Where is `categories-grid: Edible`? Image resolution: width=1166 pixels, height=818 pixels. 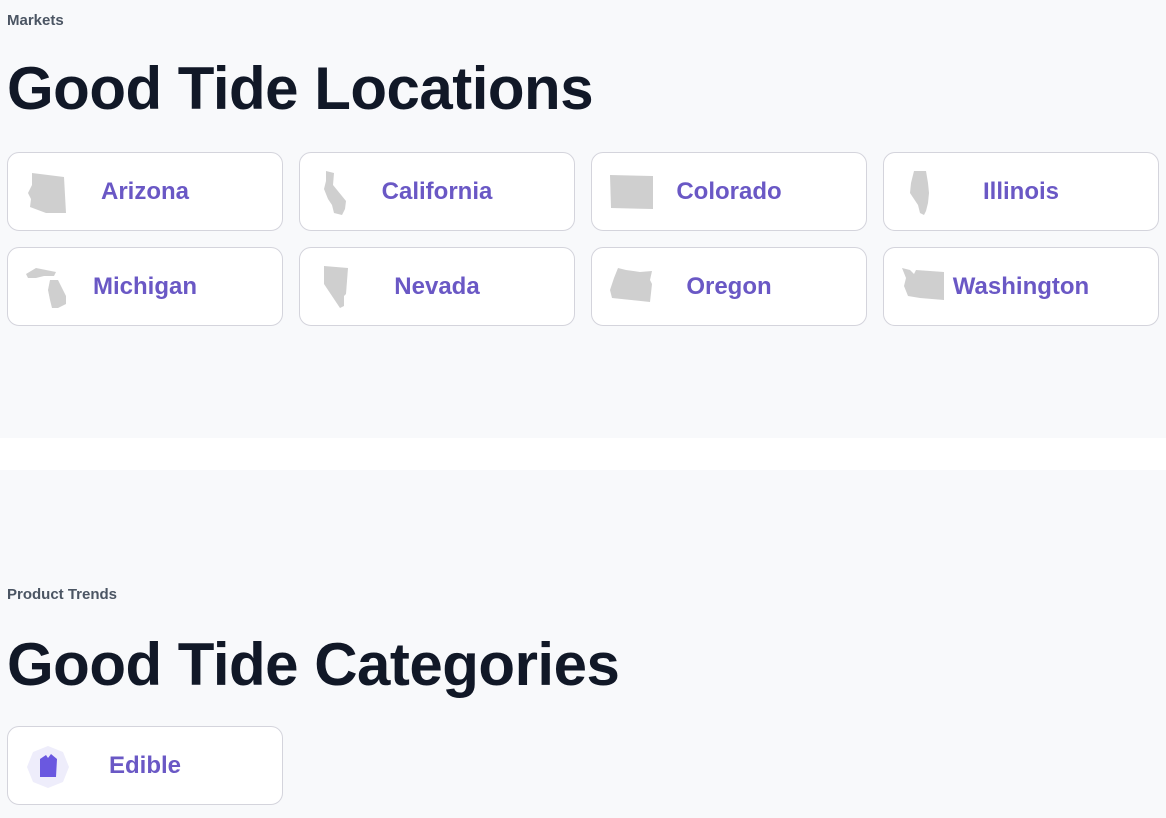 categories-grid: Edible is located at coordinates (583, 765).